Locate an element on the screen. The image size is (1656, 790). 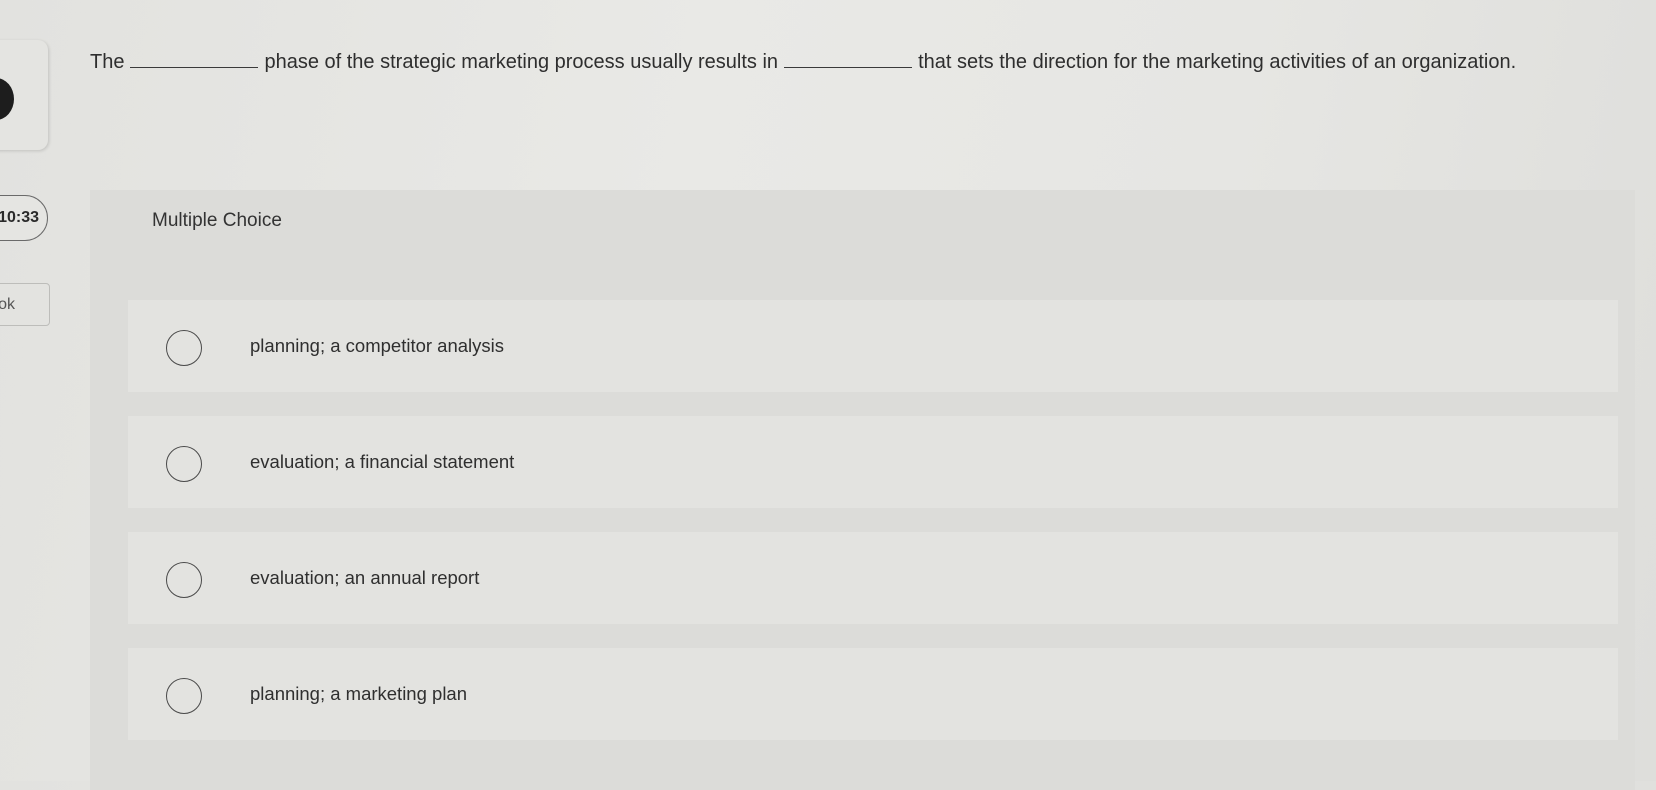
ebook-tab-label: ok is located at coordinates (7, 304).